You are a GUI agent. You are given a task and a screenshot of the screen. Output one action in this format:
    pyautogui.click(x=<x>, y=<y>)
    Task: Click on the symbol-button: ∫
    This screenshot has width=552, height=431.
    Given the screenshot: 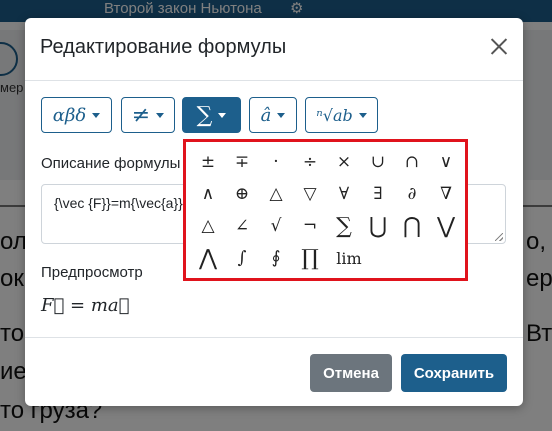 What is the action you would take?
    pyautogui.click(x=242, y=258)
    